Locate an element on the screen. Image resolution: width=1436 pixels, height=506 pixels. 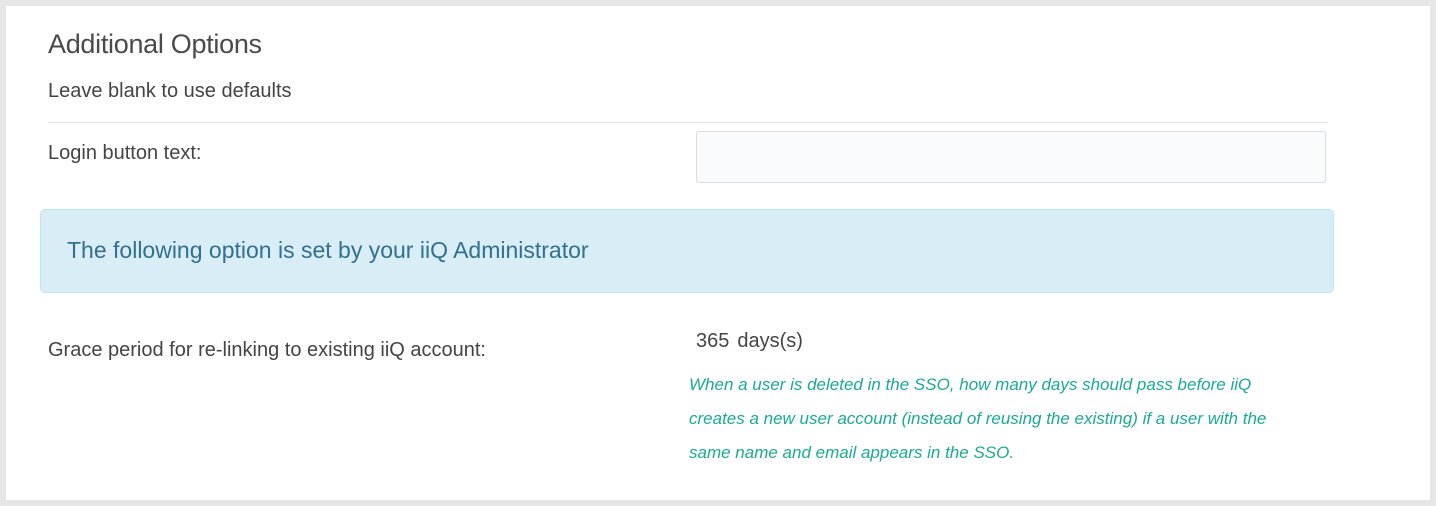
grace-period-value: 365 days(s) is located at coordinates (749, 341).